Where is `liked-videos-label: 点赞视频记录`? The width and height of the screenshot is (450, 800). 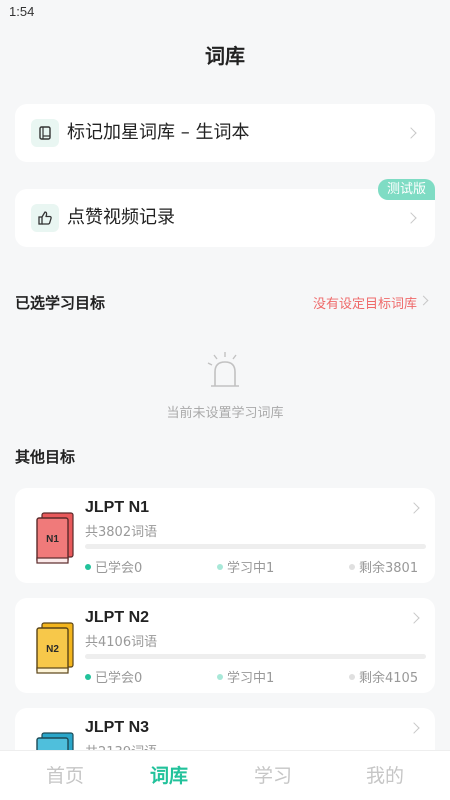
liked-videos-label: 点赞视频记录 is located at coordinates (121, 217).